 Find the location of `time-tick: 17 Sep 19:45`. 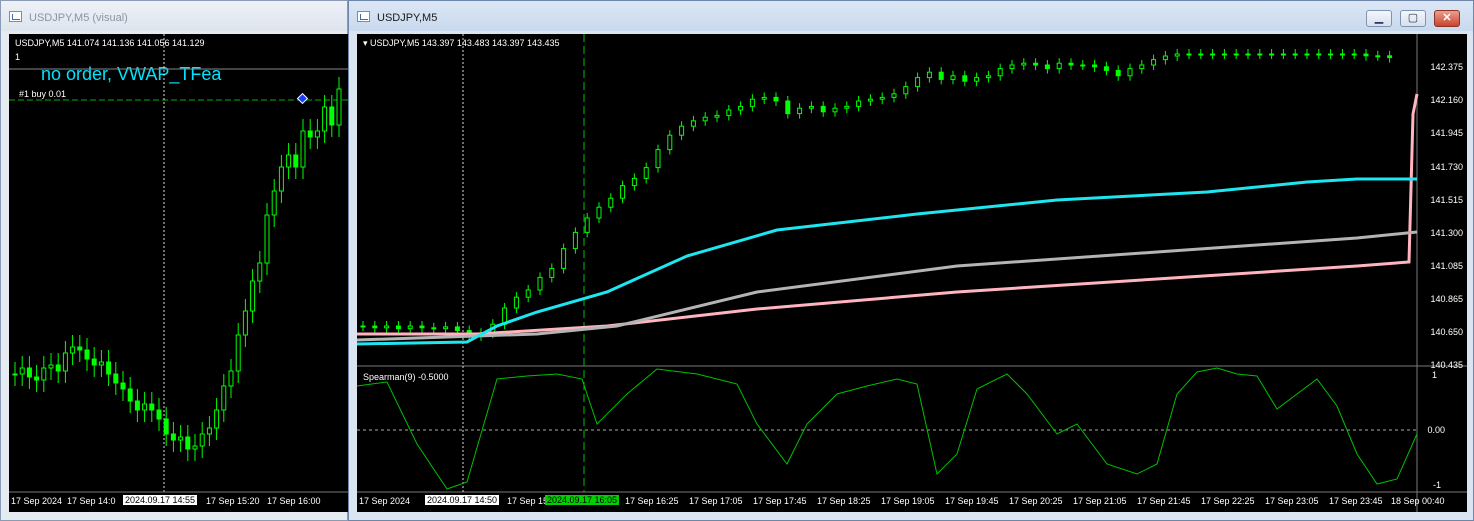

time-tick: 17 Sep 19:45 is located at coordinates (972, 501).